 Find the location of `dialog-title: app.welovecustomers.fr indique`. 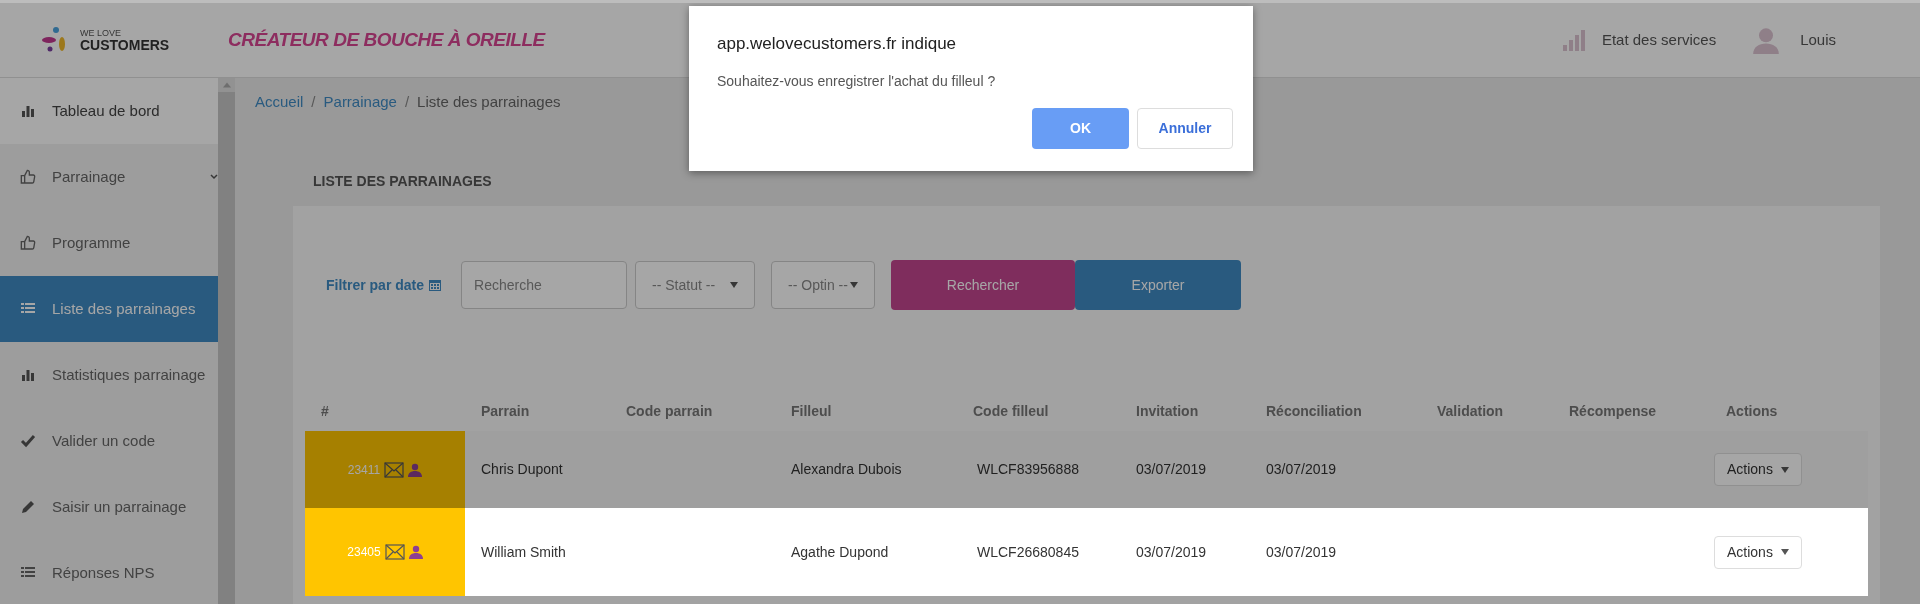

dialog-title: app.welovecustomers.fr indique is located at coordinates (837, 44).